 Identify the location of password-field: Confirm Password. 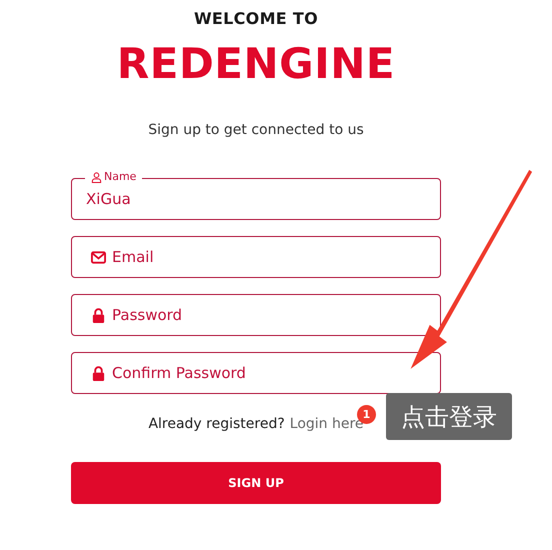
(256, 373).